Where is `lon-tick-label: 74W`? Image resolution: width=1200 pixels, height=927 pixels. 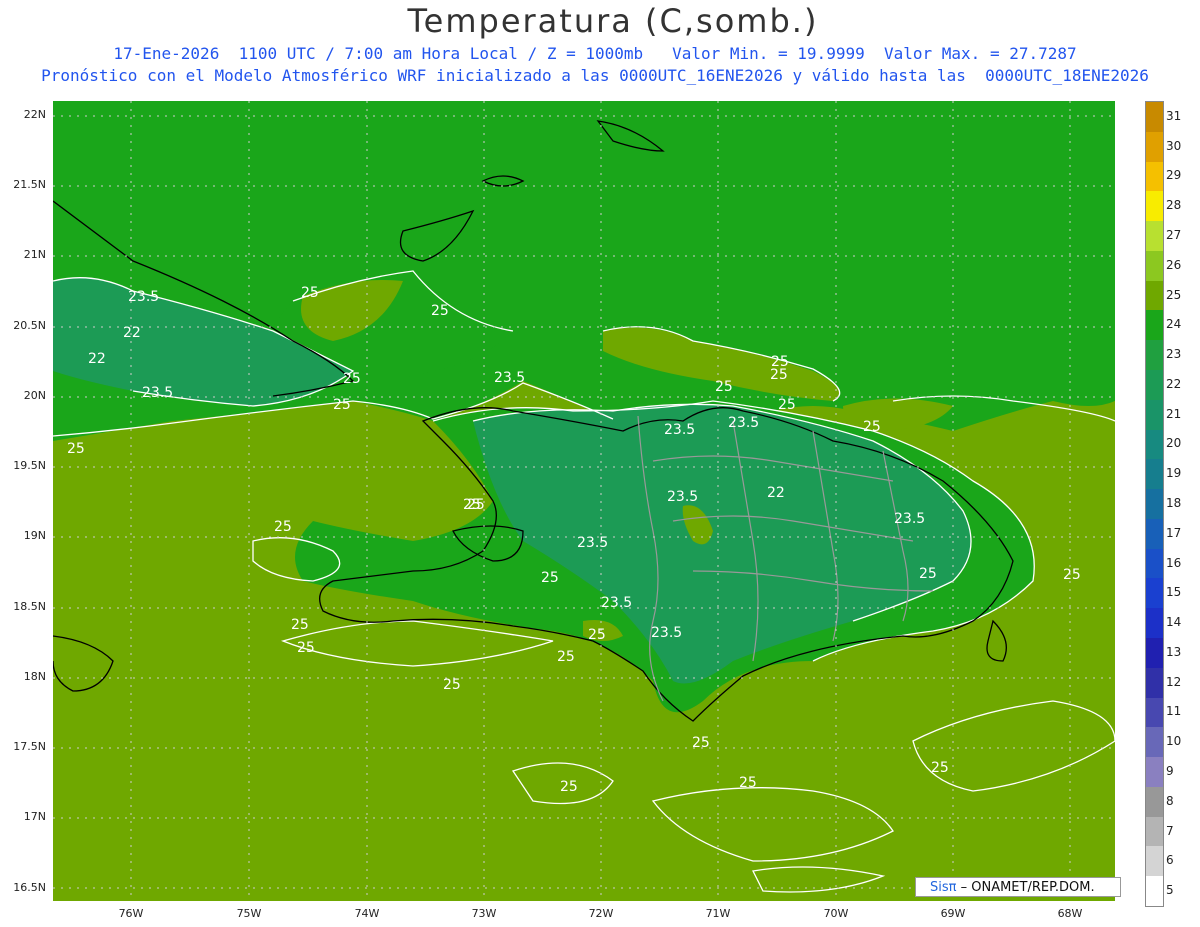
lon-tick-label: 74W is located at coordinates (367, 913).